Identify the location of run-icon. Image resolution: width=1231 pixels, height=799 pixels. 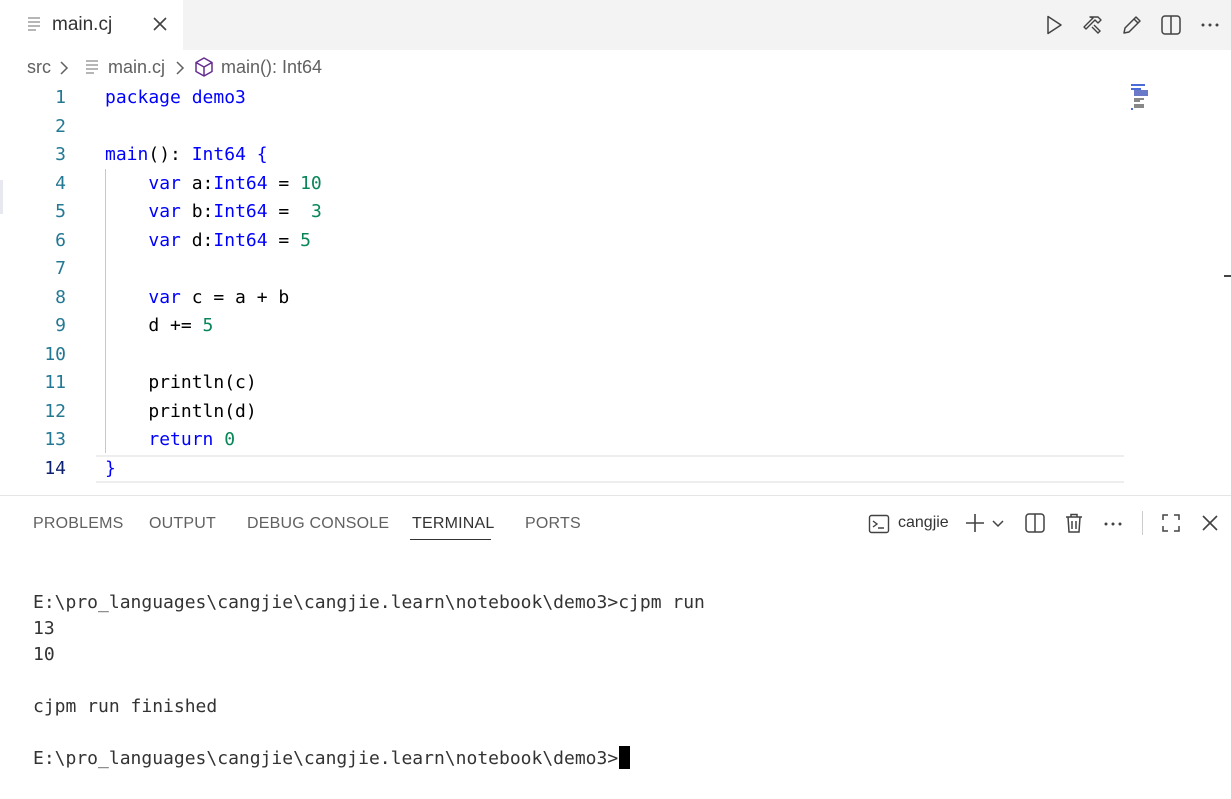
(1054, 25).